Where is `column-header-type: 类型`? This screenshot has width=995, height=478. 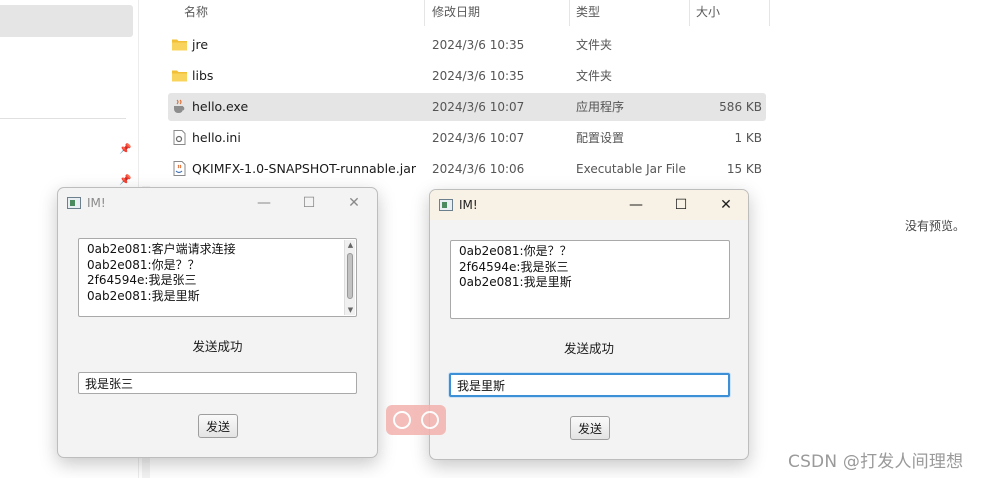
column-header-type: 类型 is located at coordinates (588, 13).